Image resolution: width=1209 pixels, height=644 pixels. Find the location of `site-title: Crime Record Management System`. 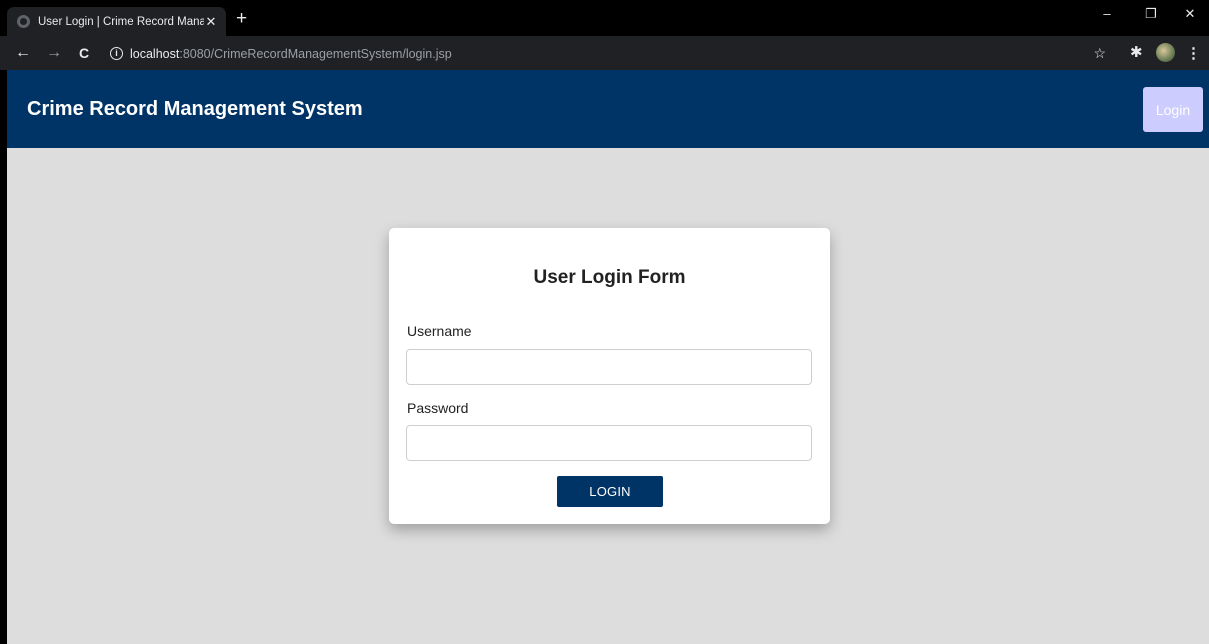

site-title: Crime Record Management System is located at coordinates (195, 109).